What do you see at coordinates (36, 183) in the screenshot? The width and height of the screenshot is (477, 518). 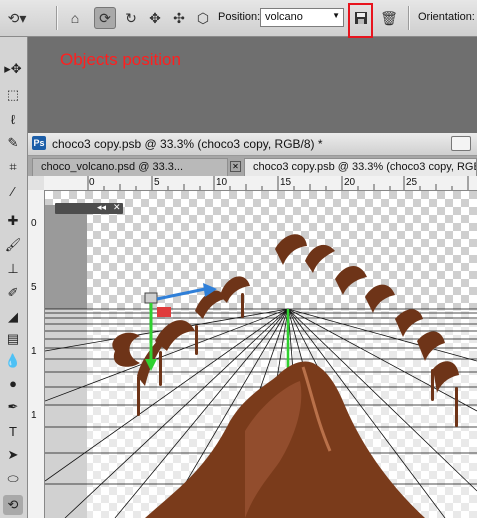 I see `ruler-corner` at bounding box center [36, 183].